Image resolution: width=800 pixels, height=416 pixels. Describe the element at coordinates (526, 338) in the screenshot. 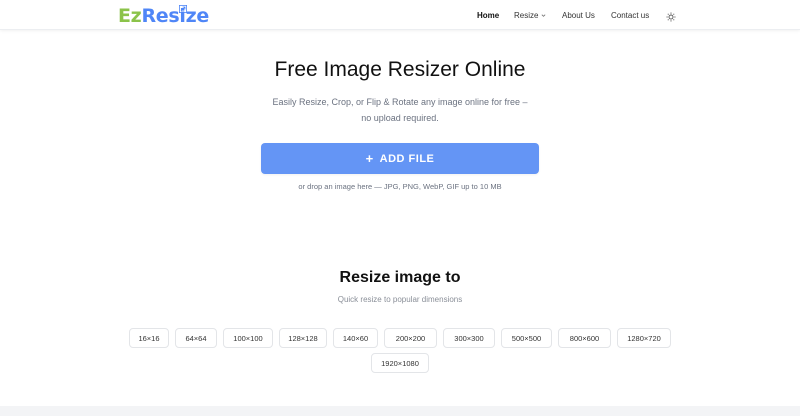

I see `preset-chip-500x500: 500×500` at that location.